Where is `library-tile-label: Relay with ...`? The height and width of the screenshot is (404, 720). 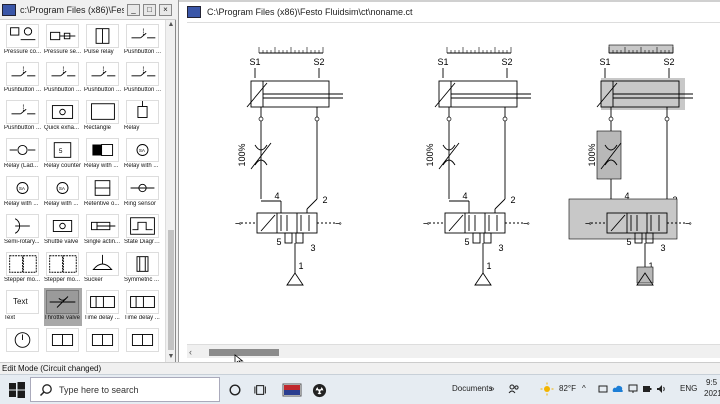 library-tile-label: Relay with ... is located at coordinates (141, 166).